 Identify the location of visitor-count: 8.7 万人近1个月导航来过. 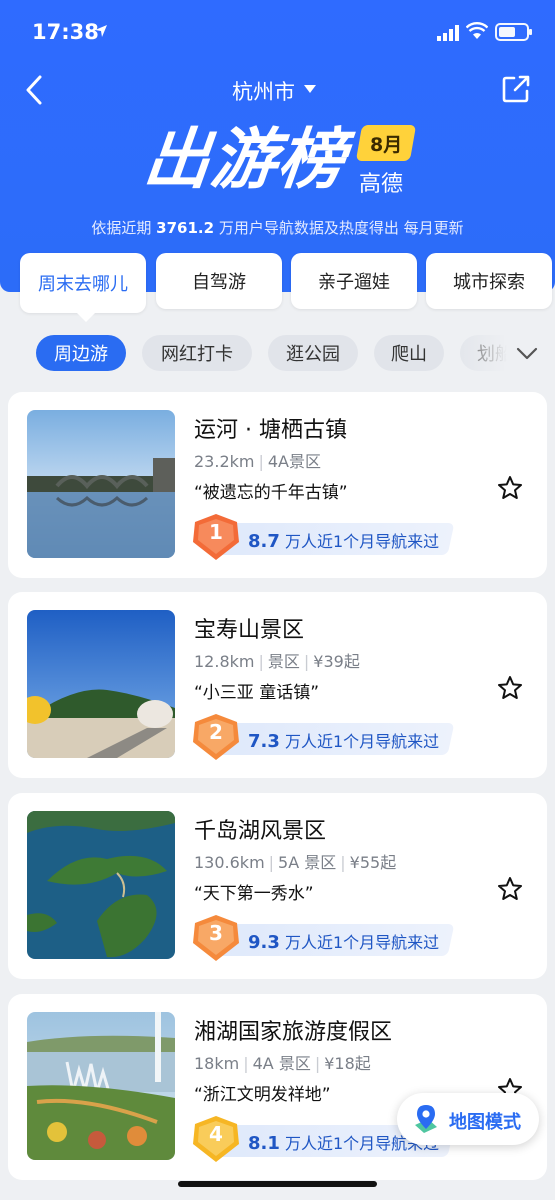
(344, 541).